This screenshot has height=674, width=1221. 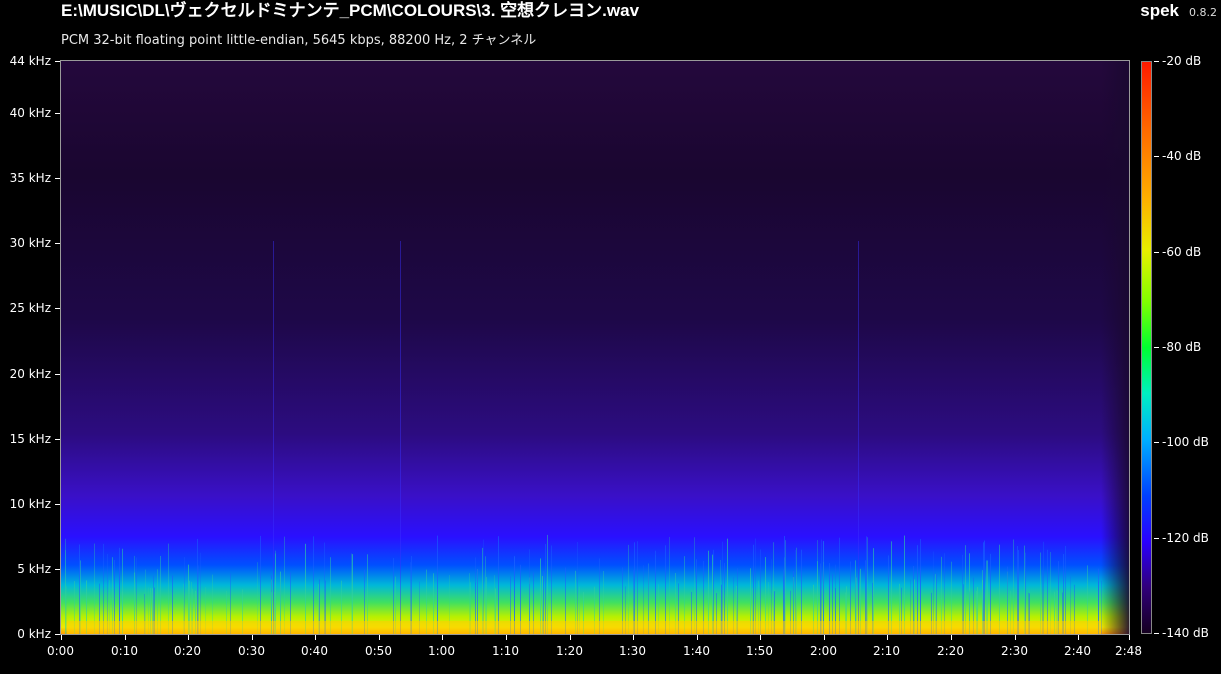 I want to click on x-axis-tick-label: 0:50, so click(x=378, y=651).